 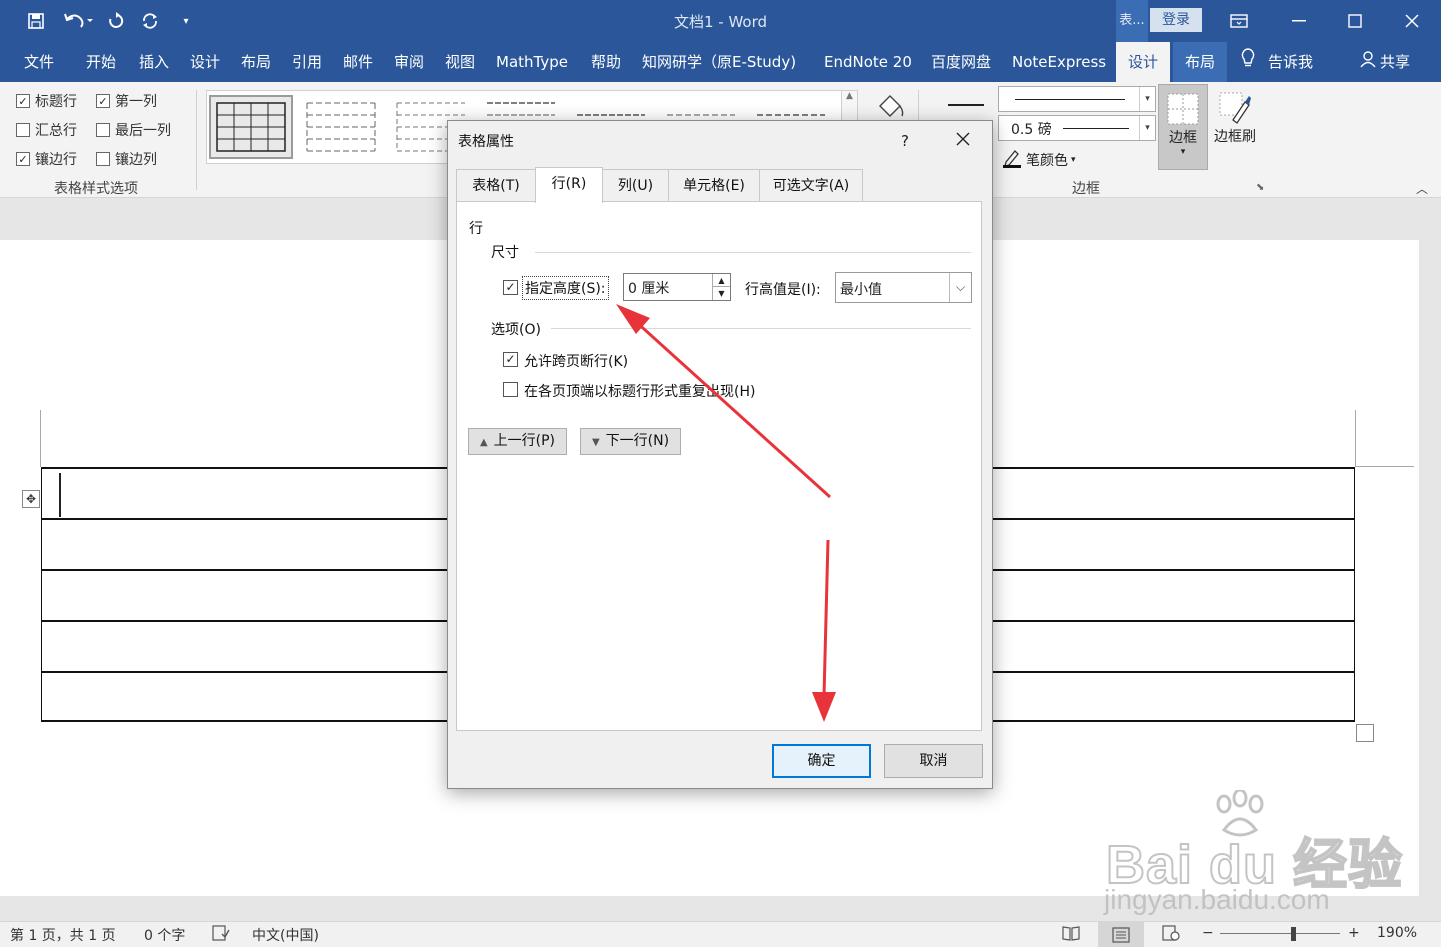 I want to click on spin-up-icon: ▲, so click(x=721, y=280).